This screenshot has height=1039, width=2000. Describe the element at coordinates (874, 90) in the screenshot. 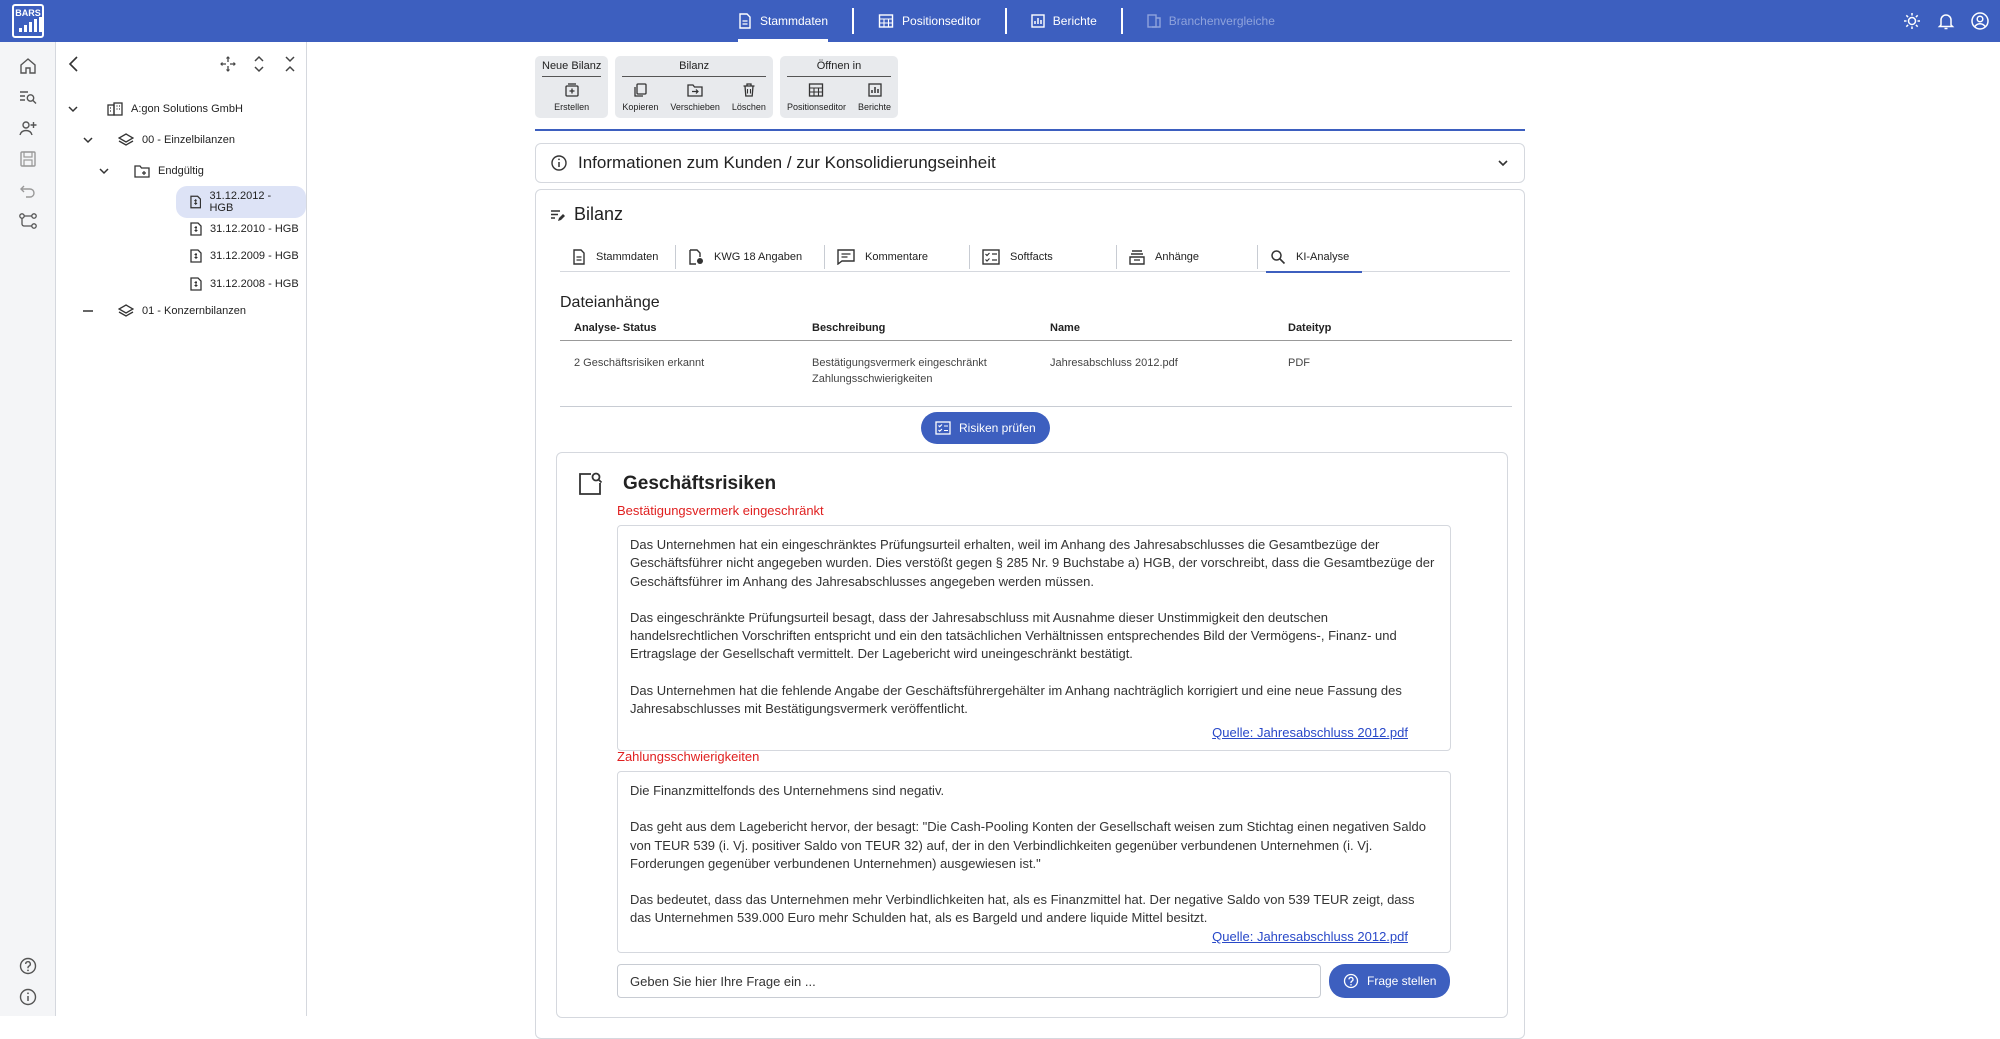

I see `report-chart-icon` at that location.